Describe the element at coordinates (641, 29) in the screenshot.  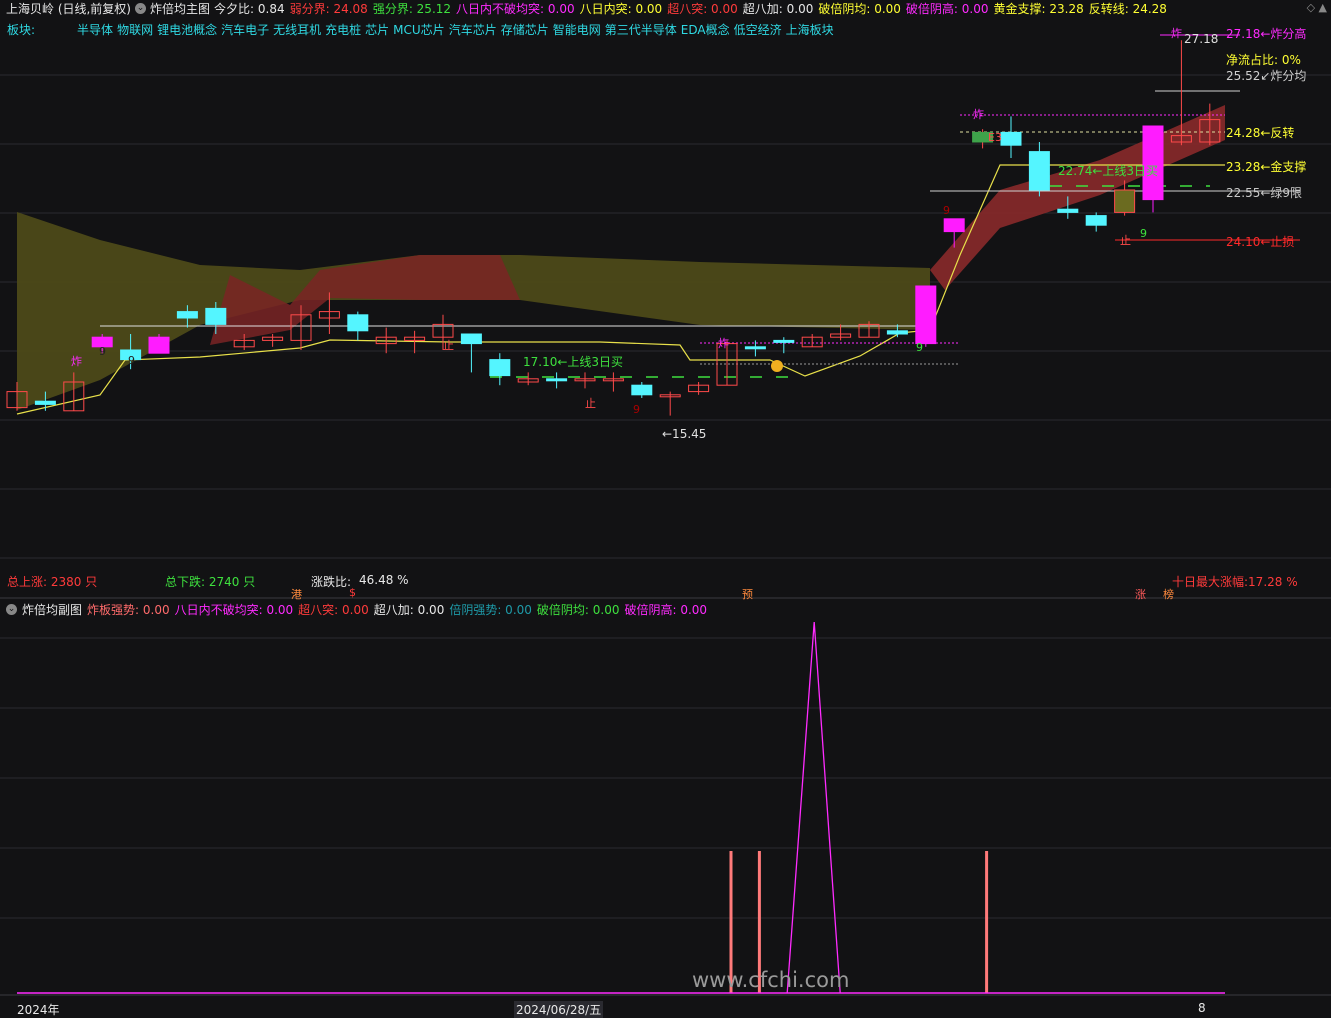
I see `sector-item-11: 第三代半导体` at that location.